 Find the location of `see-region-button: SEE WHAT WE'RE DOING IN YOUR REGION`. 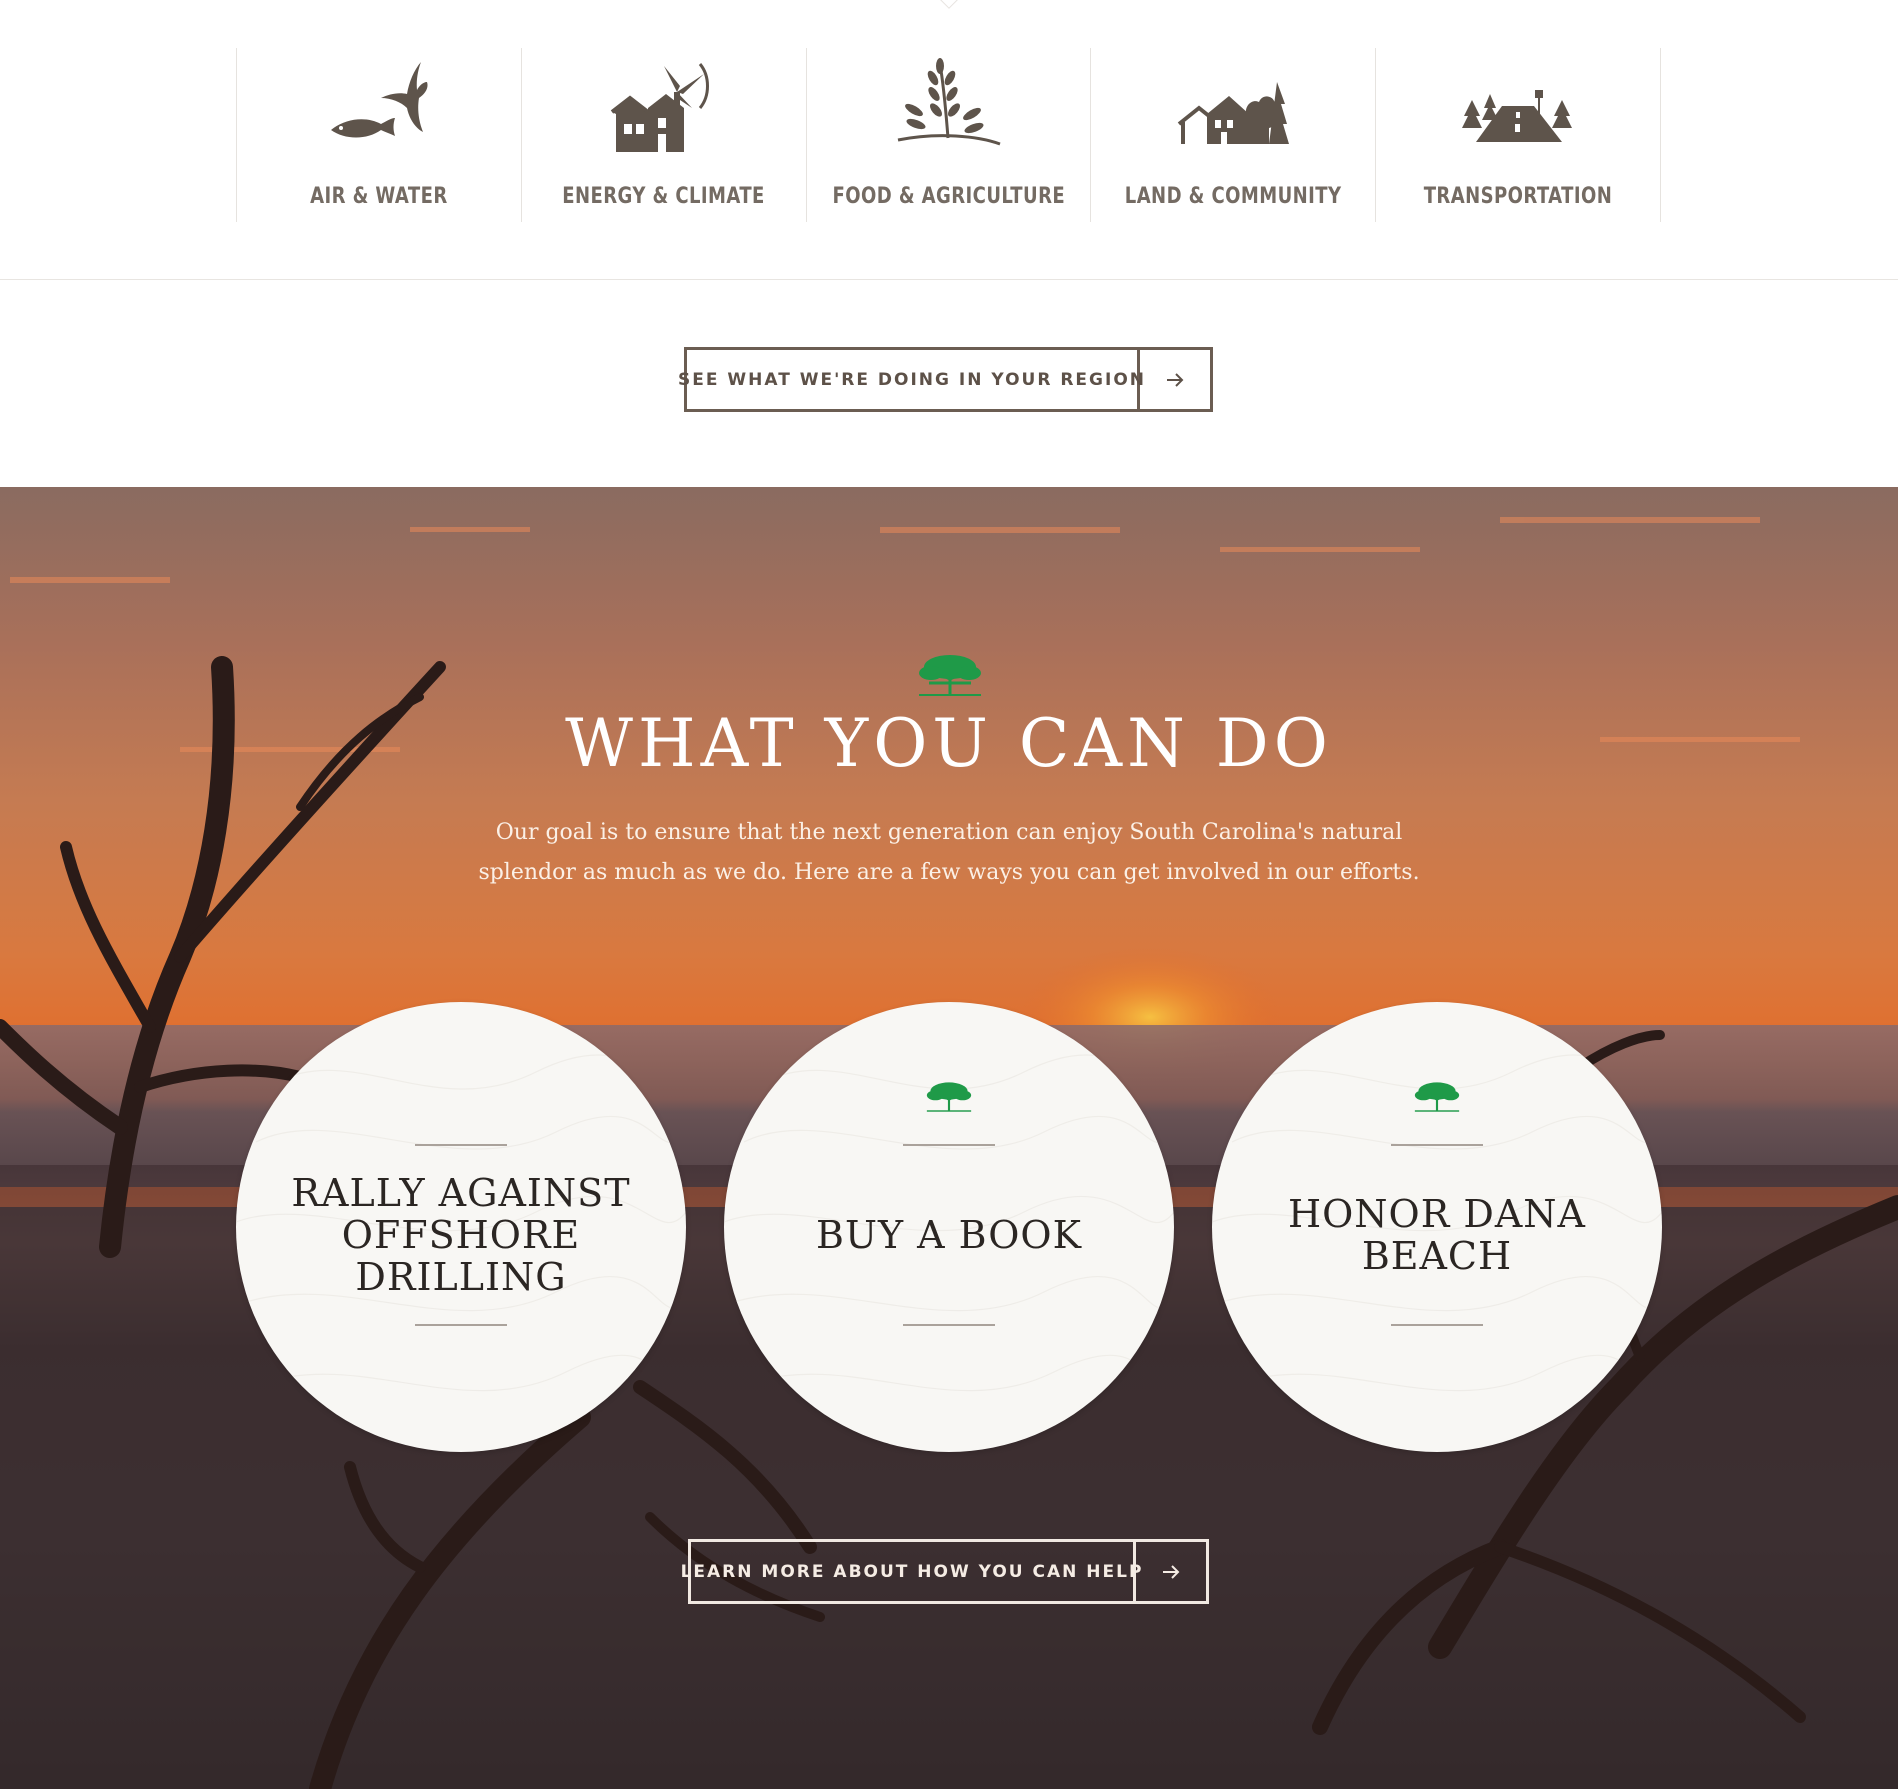

see-region-button: SEE WHAT WE'RE DOING IN YOUR REGION is located at coordinates (945, 379).